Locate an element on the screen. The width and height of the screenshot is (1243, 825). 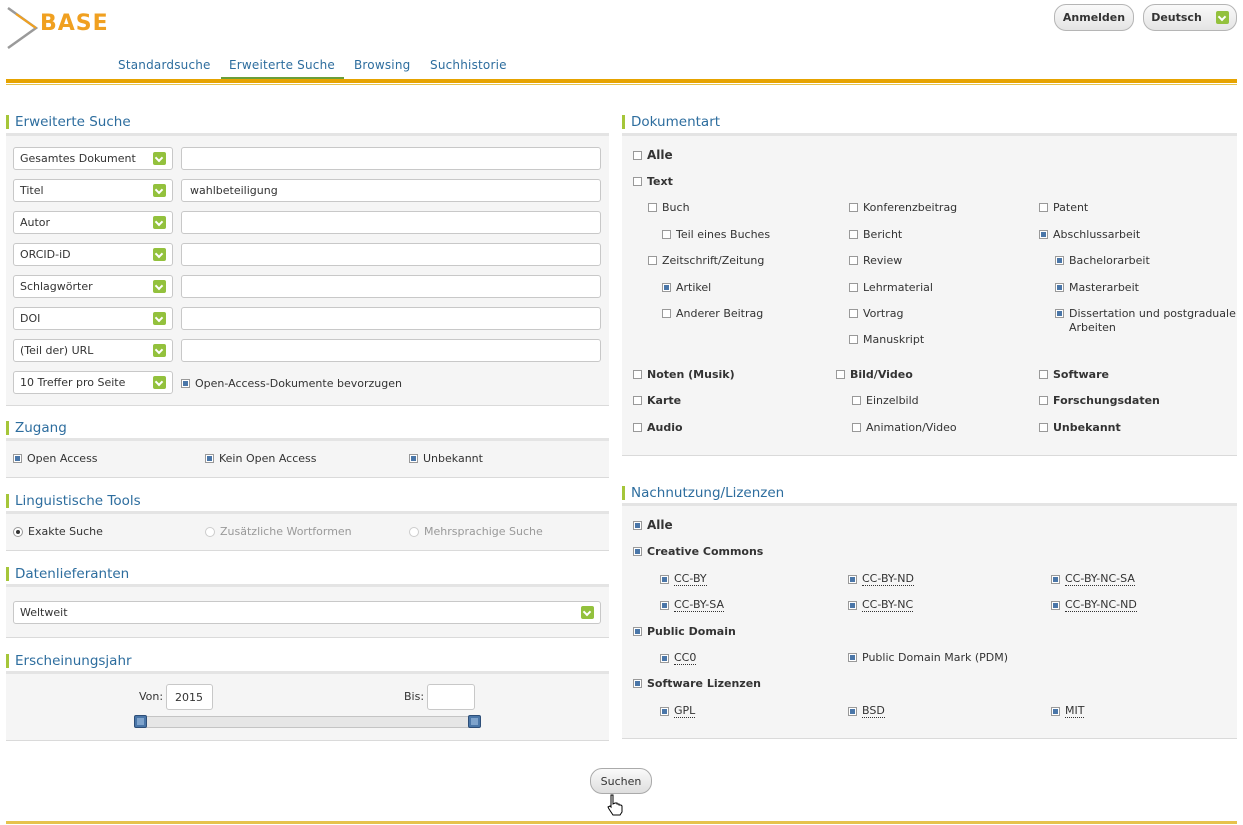
zugang-kein-open-access: Kein Open Access is located at coordinates (261, 458).